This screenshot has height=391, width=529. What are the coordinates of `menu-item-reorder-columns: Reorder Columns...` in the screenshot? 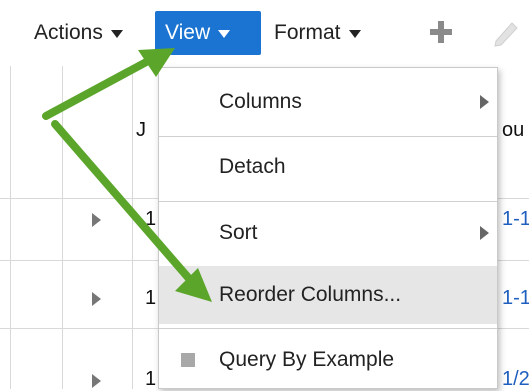 It's located at (328, 295).